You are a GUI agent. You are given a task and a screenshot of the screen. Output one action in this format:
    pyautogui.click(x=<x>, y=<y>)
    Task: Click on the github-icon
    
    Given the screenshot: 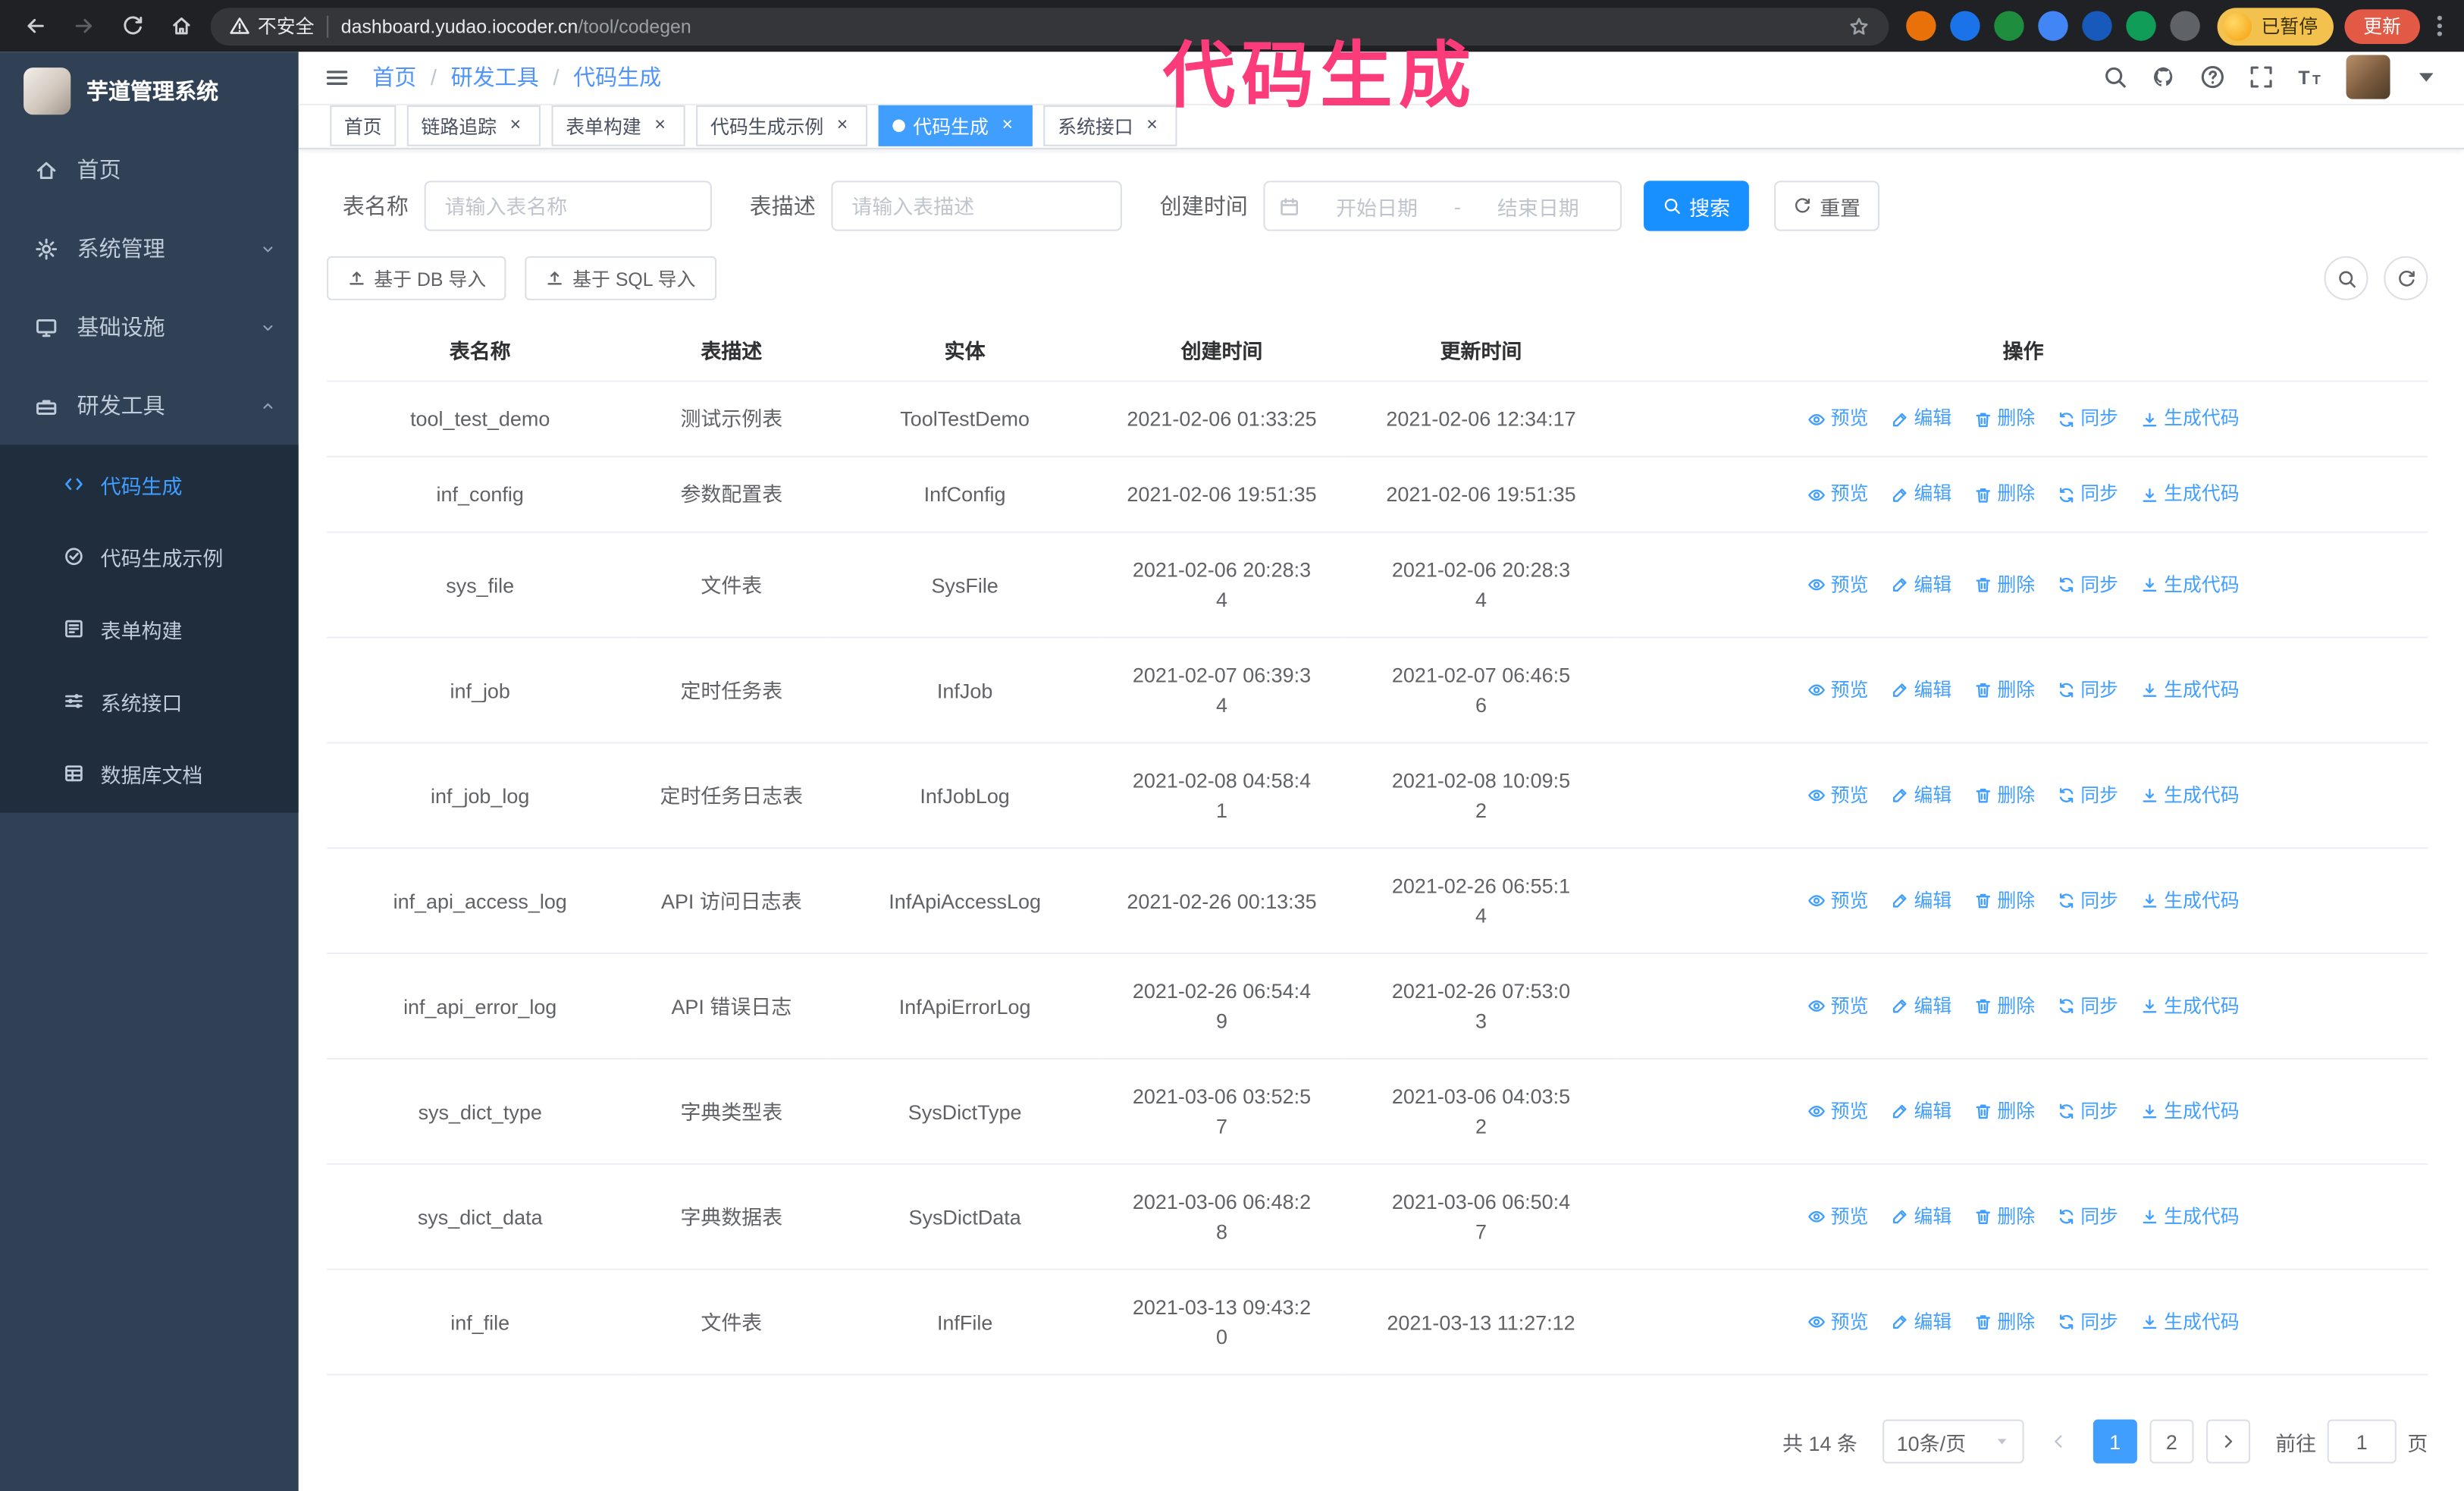 What is the action you would take?
    pyautogui.click(x=2164, y=76)
    